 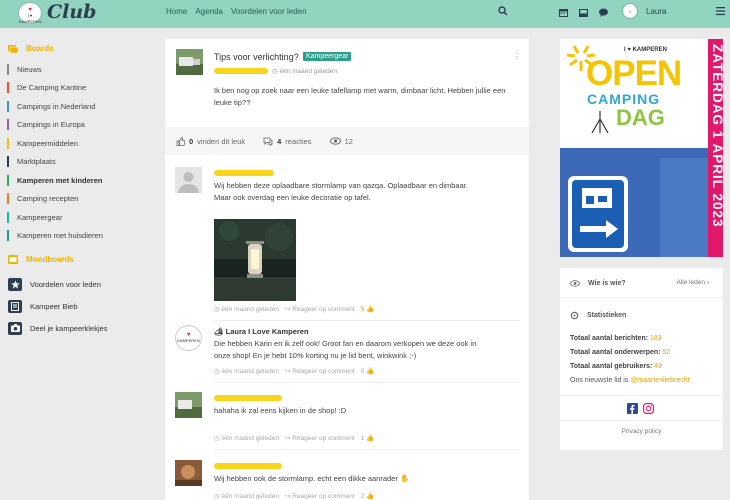 I want to click on all-members-link: Alle leden ›, so click(x=692, y=282).